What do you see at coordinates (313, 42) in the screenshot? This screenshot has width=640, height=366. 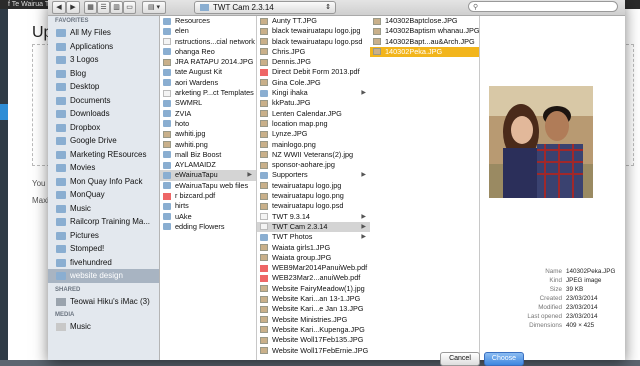 I see `file-row: black tewairuatapu logo.psd` at bounding box center [313, 42].